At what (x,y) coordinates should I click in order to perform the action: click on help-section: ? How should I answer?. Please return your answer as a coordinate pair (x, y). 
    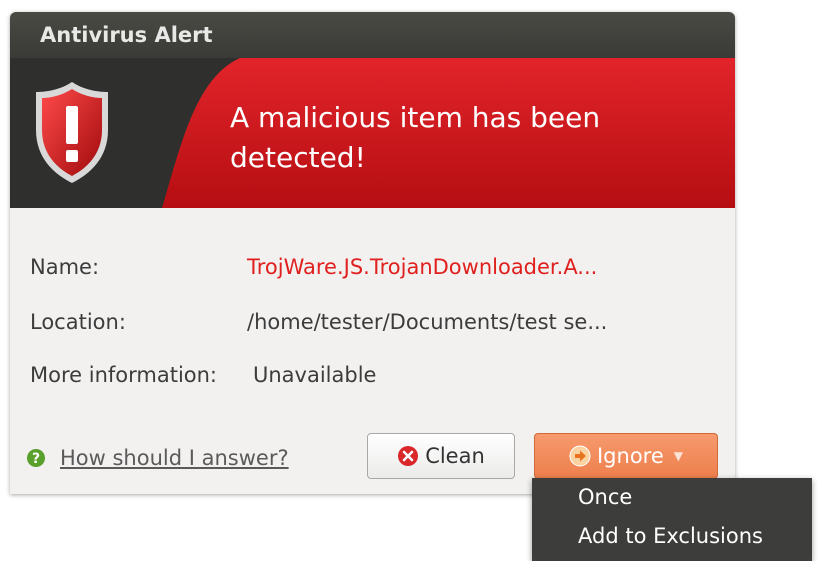
    Looking at the image, I should click on (157, 458).